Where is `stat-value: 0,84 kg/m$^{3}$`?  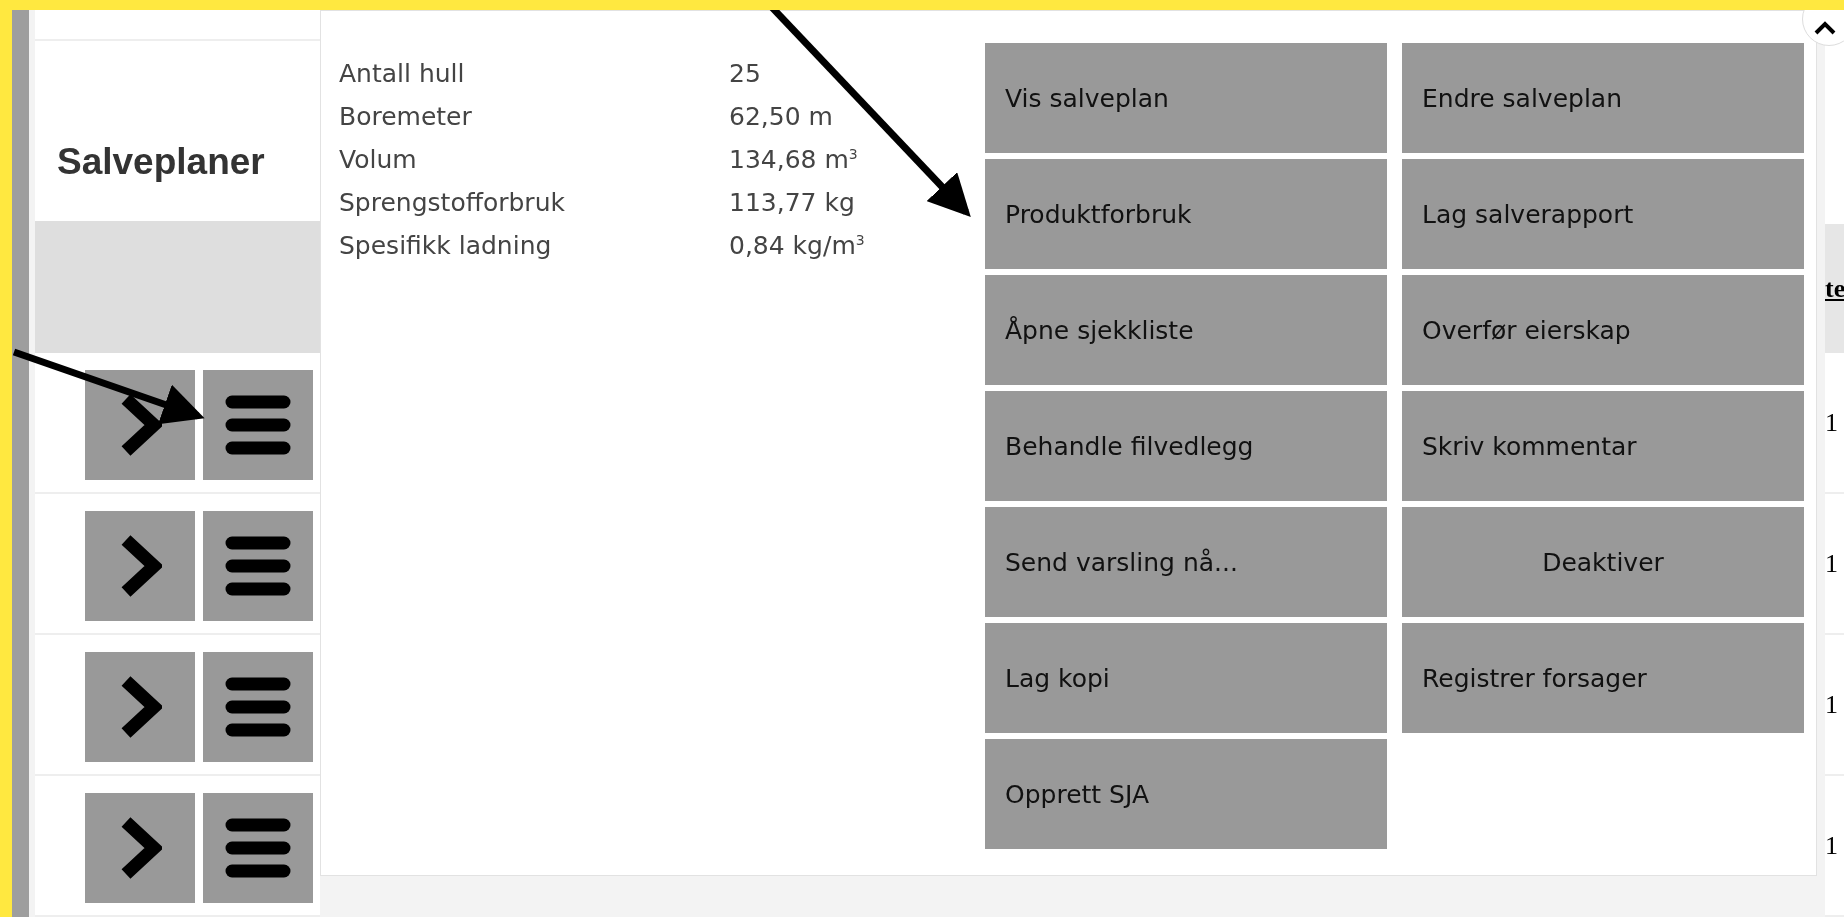 stat-value: 0,84 kg/m$^{3}$ is located at coordinates (797, 245).